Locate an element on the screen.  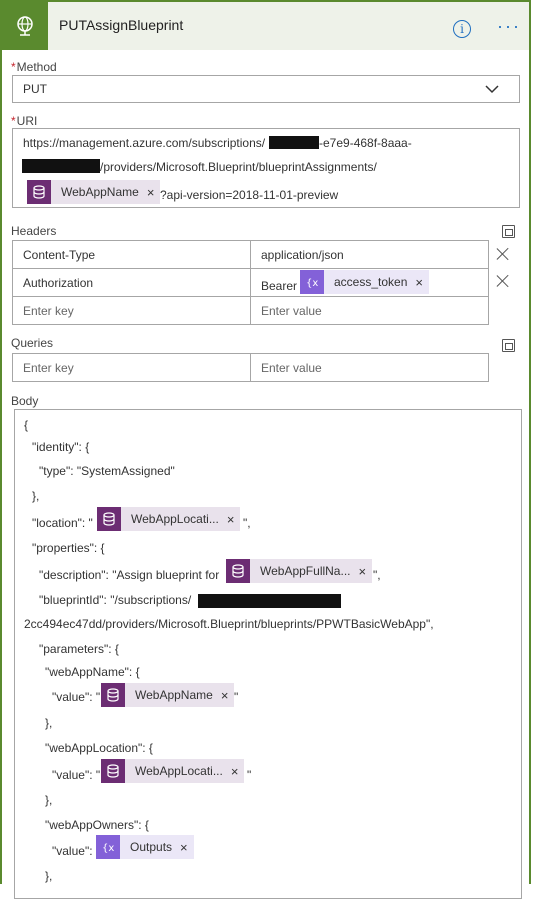
body-line: "description": "Assign blueprint for is located at coordinates (129, 575).